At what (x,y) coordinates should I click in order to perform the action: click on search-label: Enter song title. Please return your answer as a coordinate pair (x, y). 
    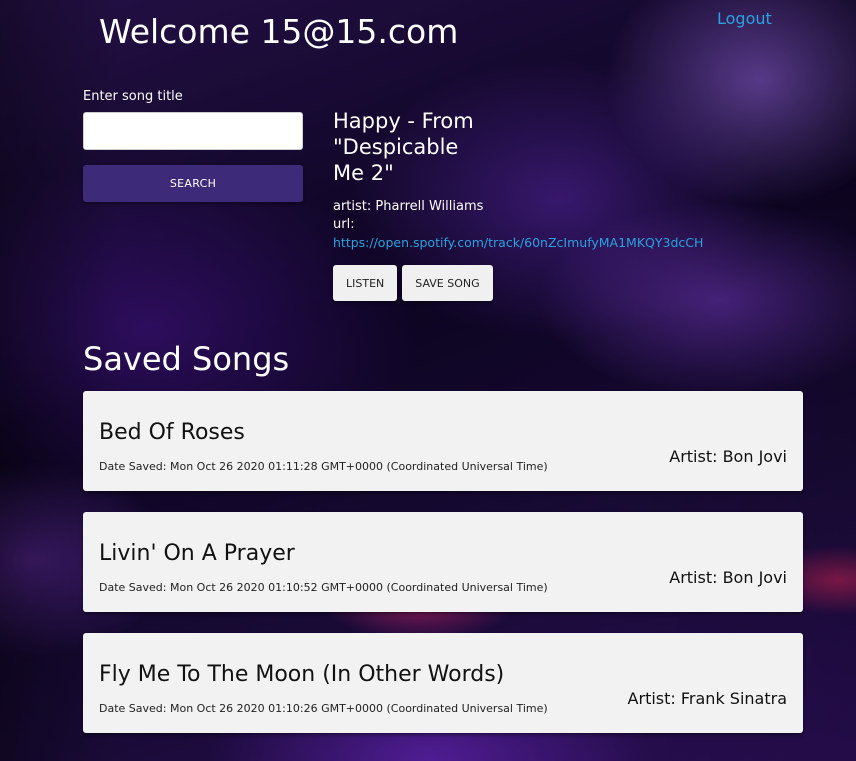
    Looking at the image, I should click on (133, 96).